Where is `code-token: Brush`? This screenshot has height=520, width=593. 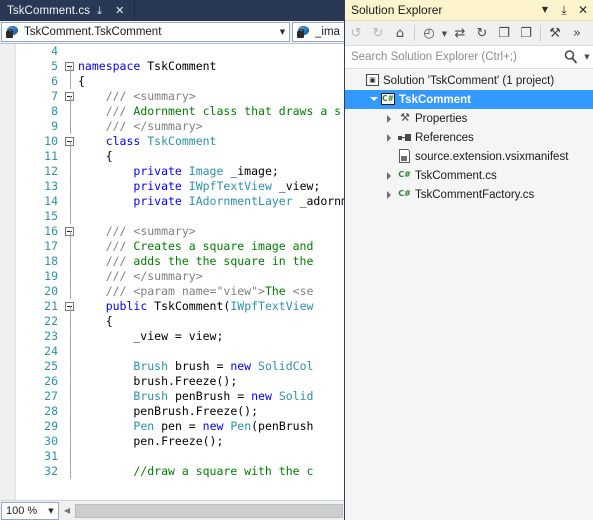
code-token: Brush is located at coordinates (151, 366).